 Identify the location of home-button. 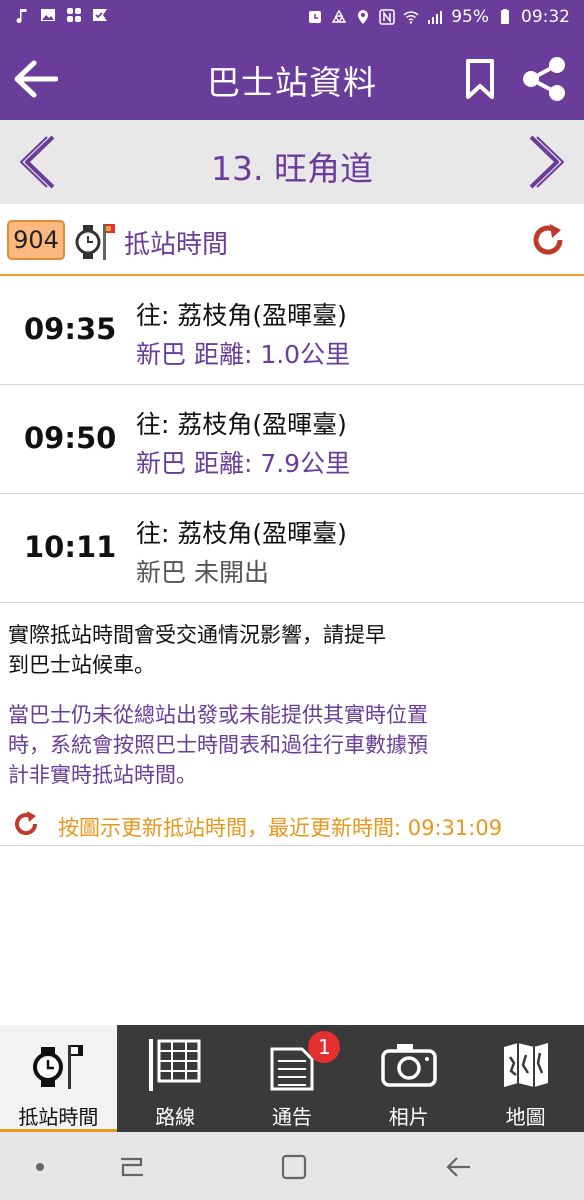
(294, 1167).